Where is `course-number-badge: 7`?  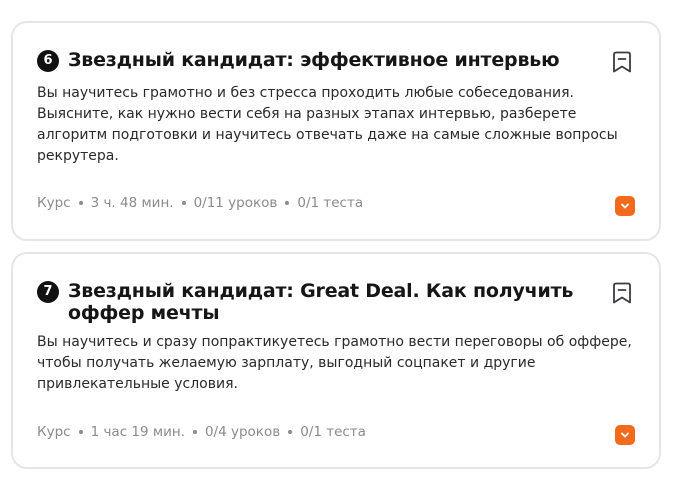
course-number-badge: 7 is located at coordinates (48, 292).